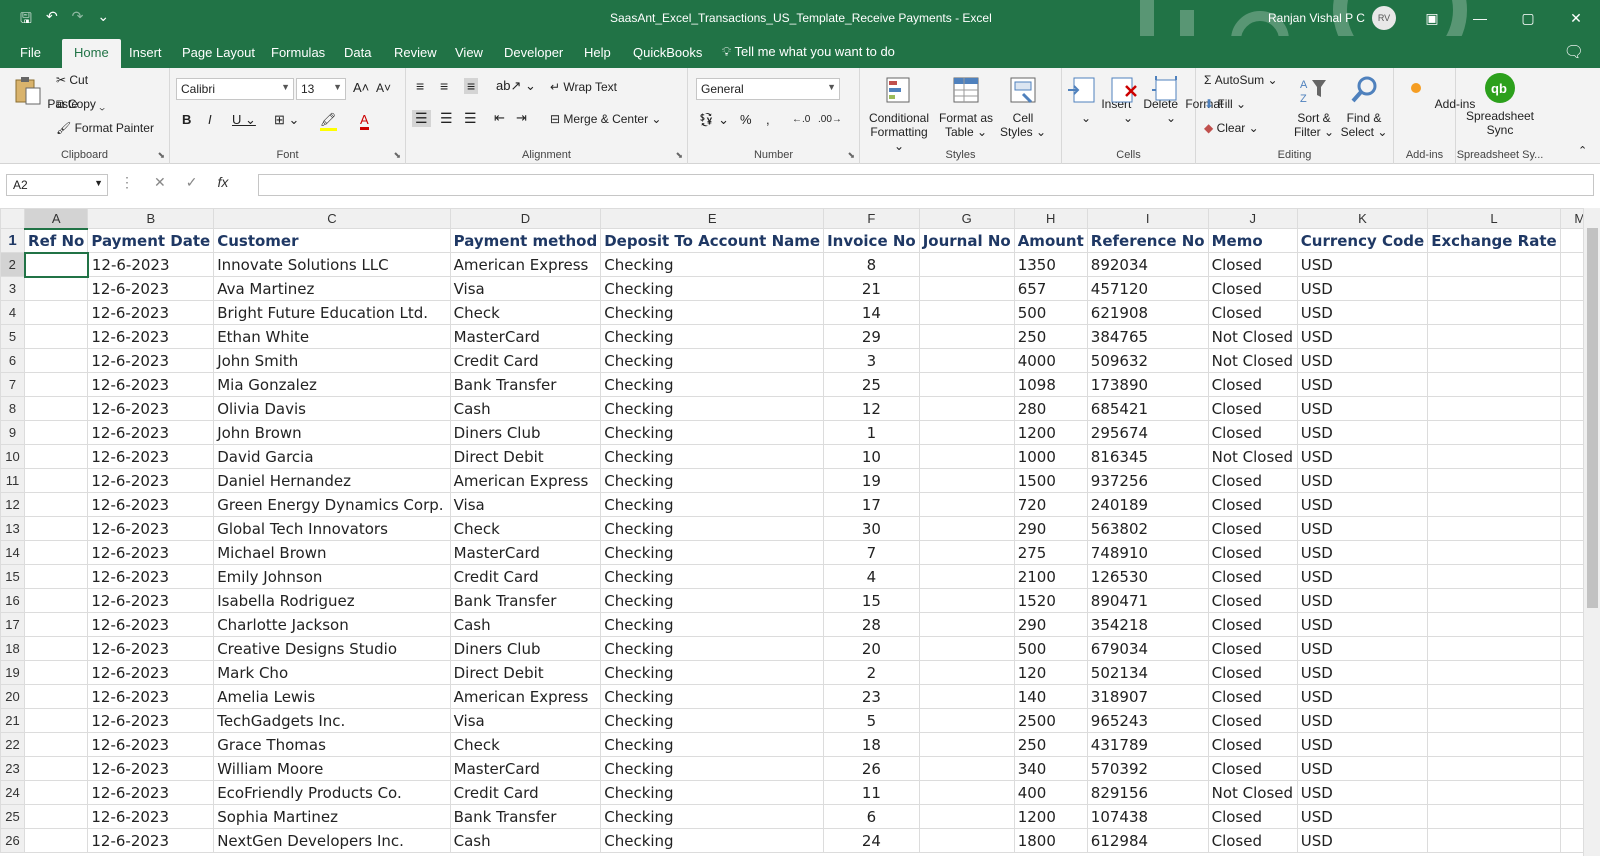 The image size is (1600, 856). I want to click on column-header: L, so click(1494, 218).